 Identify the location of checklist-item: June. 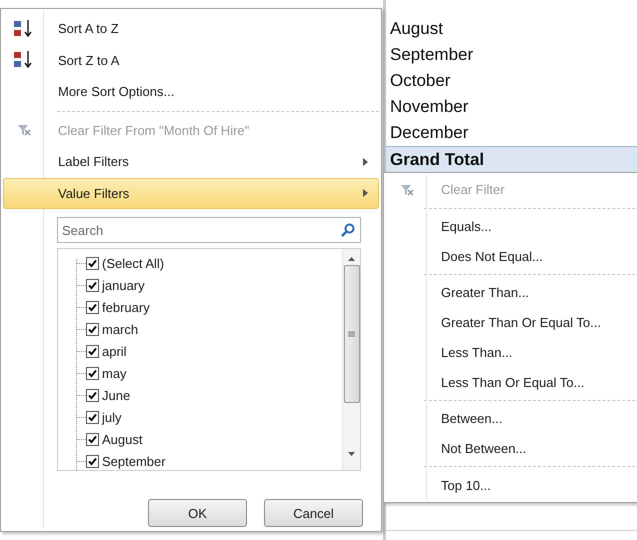
(209, 395).